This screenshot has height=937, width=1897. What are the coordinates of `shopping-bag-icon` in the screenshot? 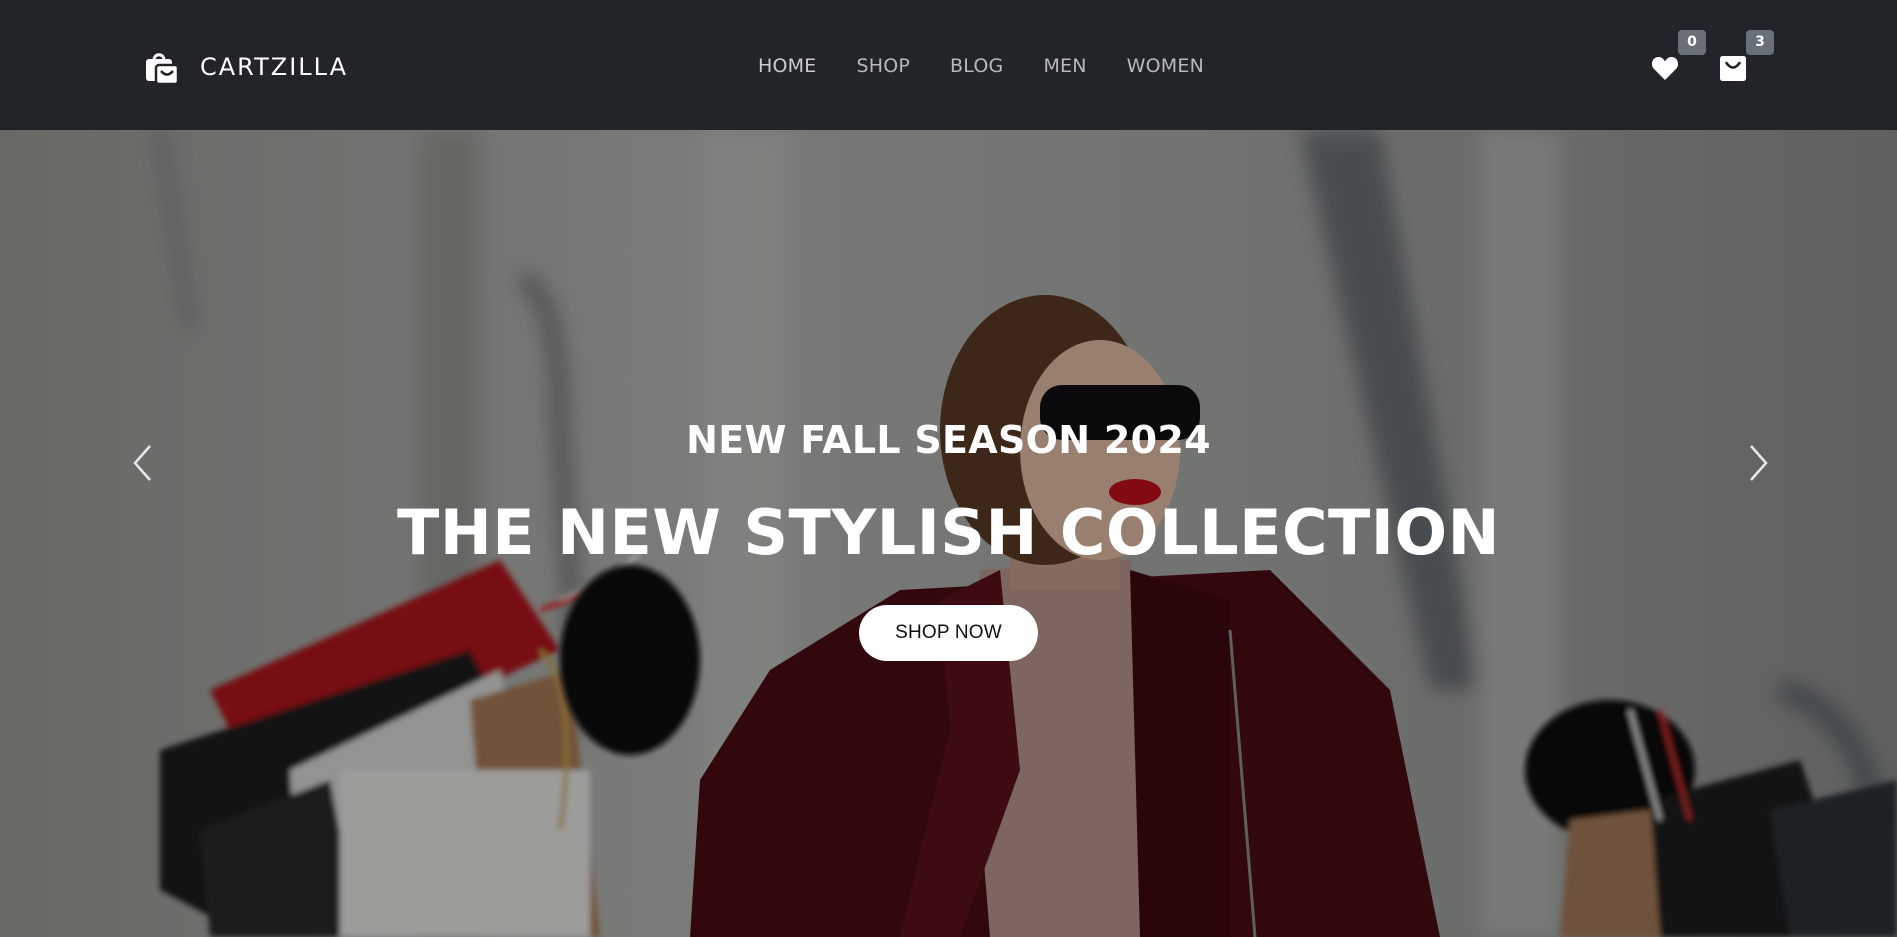 It's located at (162, 67).